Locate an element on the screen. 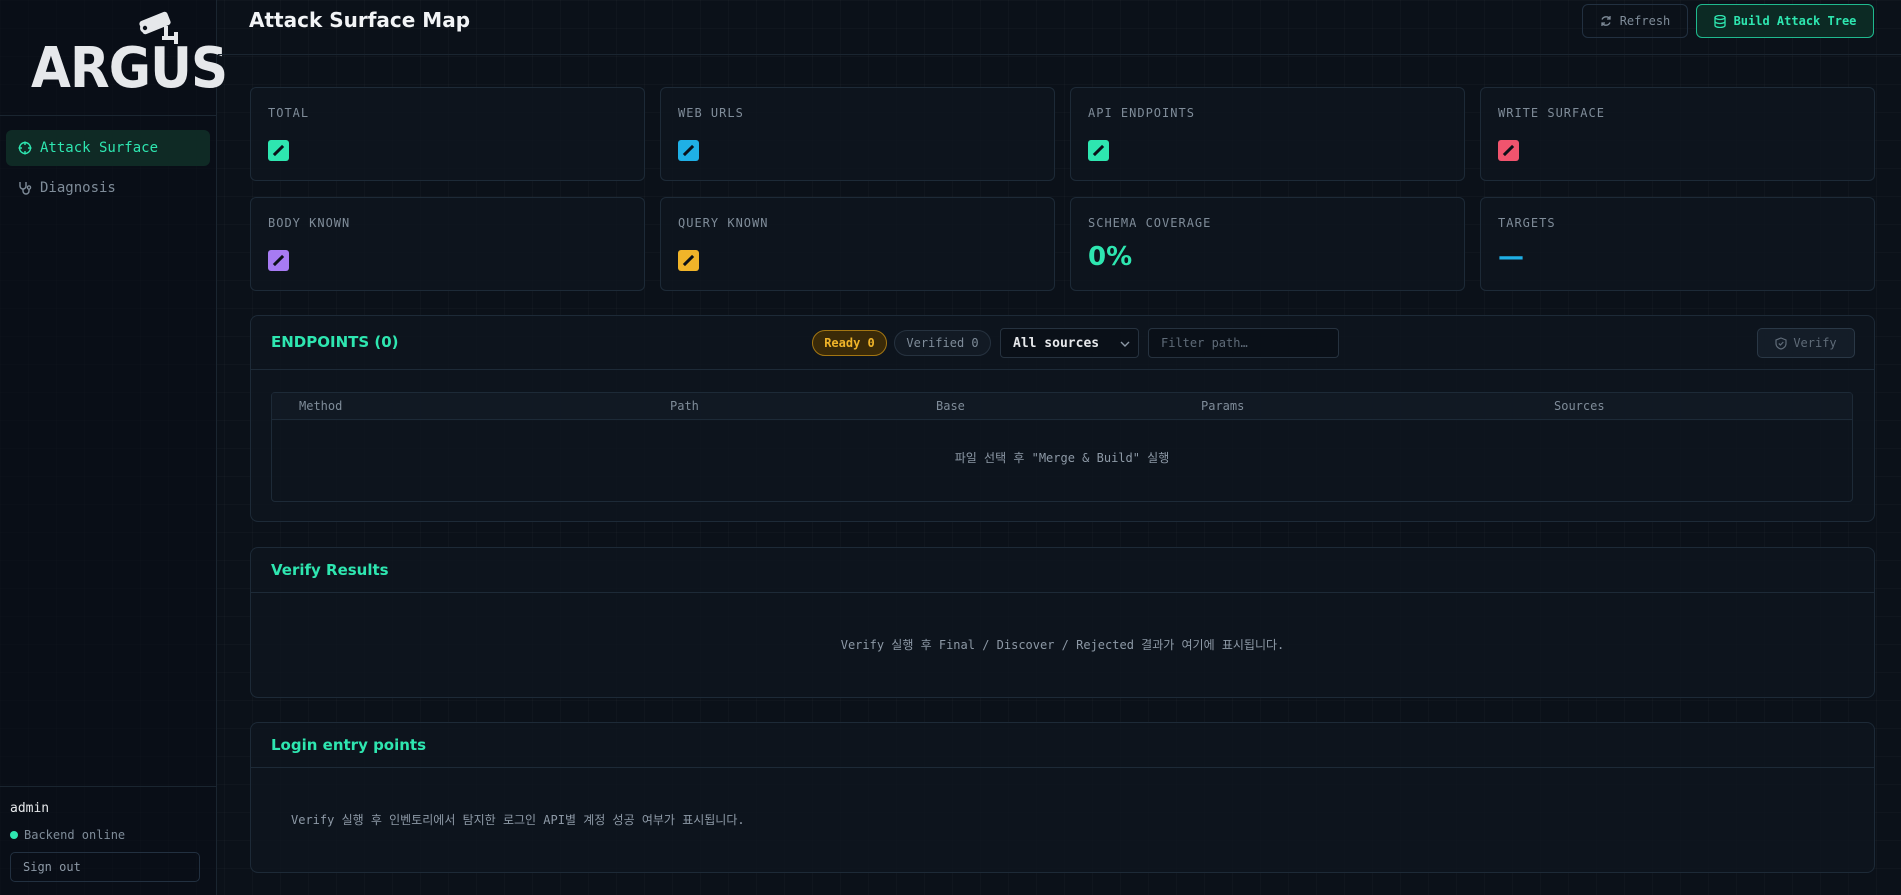  verify-button: Verify is located at coordinates (1806, 343).